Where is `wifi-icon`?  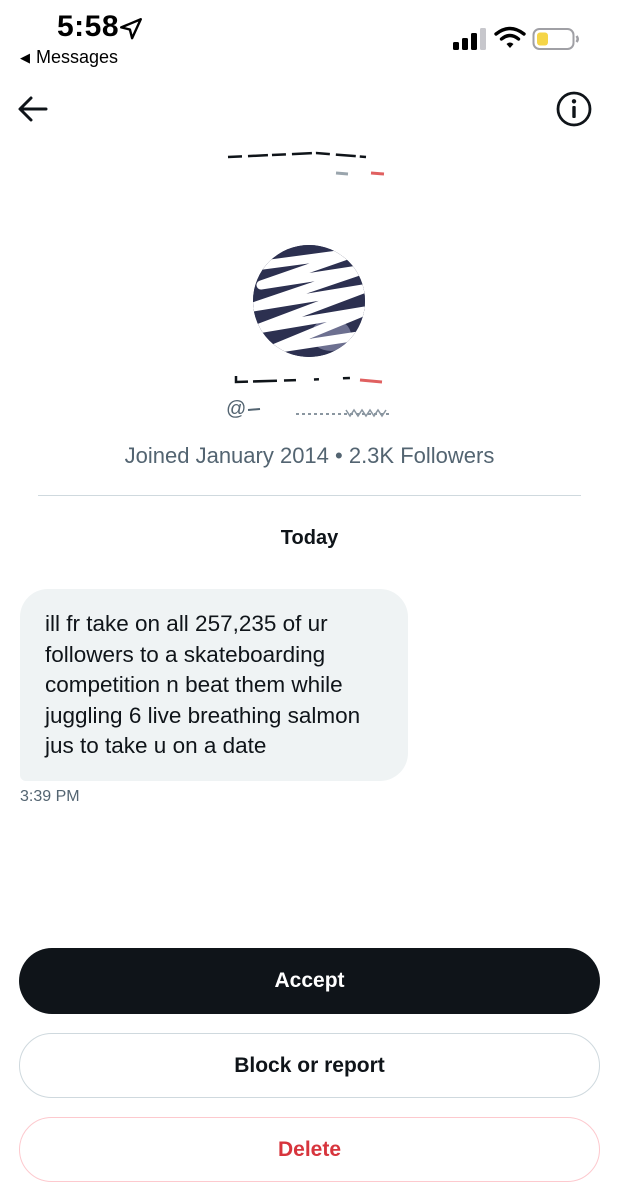
wifi-icon is located at coordinates (510, 37).